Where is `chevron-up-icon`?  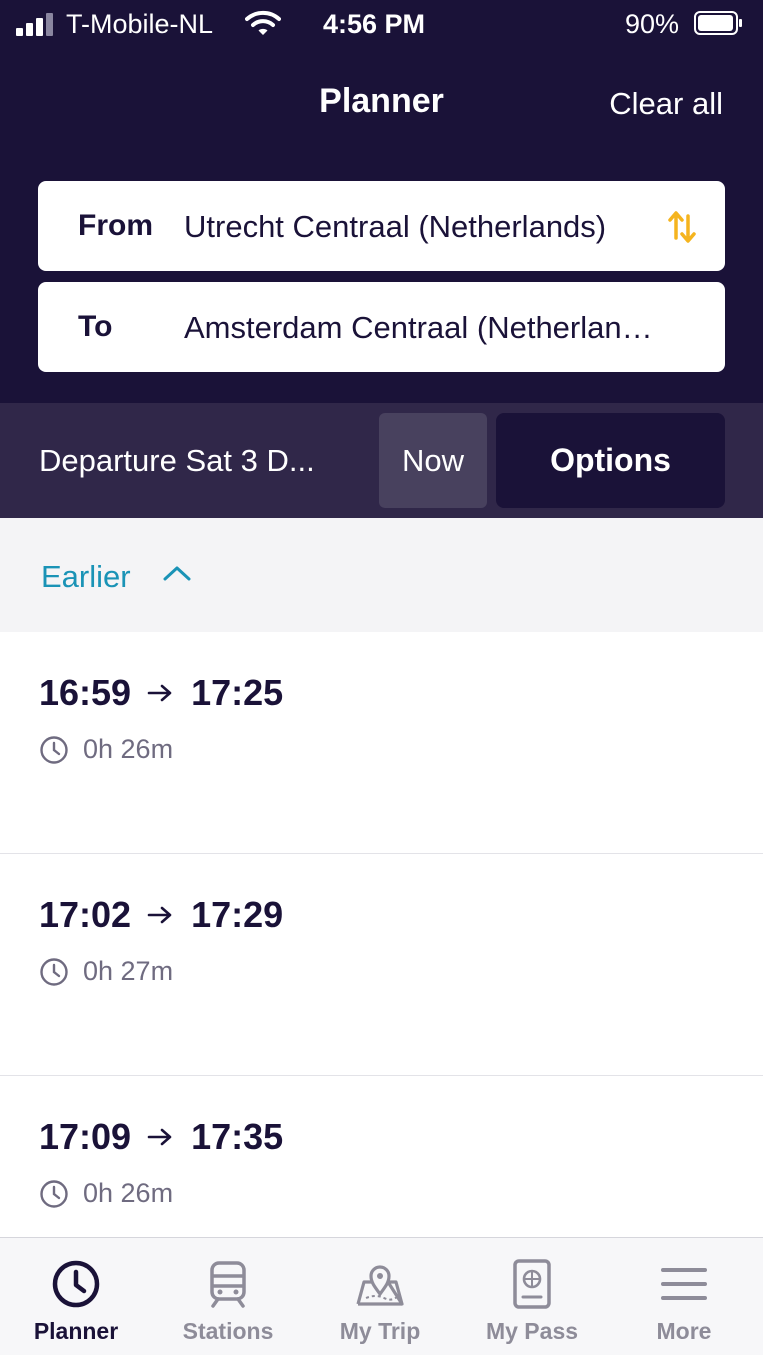
chevron-up-icon is located at coordinates (177, 573).